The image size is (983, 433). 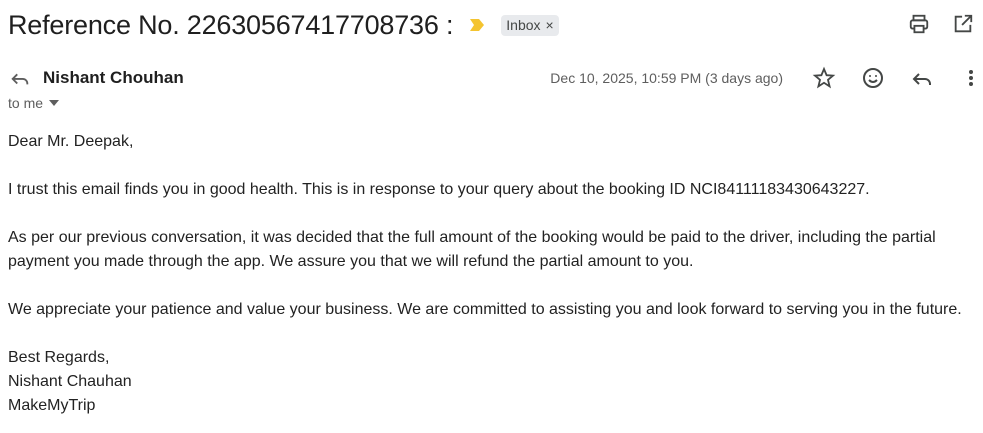 I want to click on print-icon, so click(x=919, y=24).